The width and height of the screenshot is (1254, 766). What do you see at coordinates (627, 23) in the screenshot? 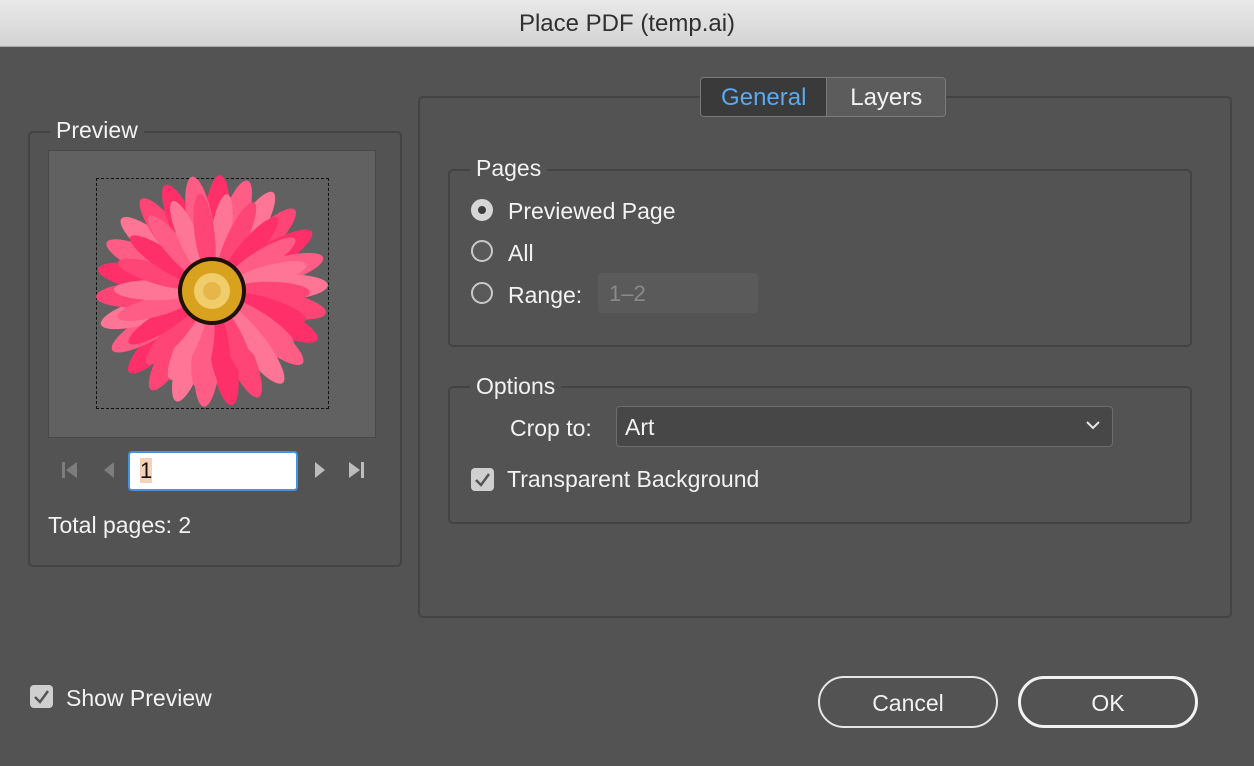
I see `window-title: Place PDF (temp.ai)` at bounding box center [627, 23].